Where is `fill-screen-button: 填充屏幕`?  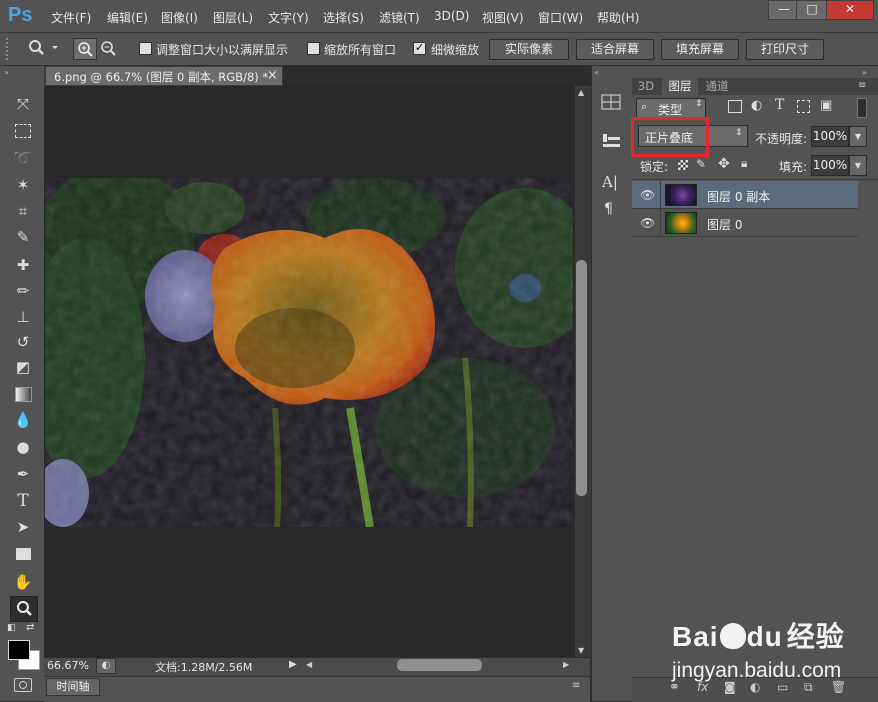 fill-screen-button: 填充屏幕 is located at coordinates (700, 49).